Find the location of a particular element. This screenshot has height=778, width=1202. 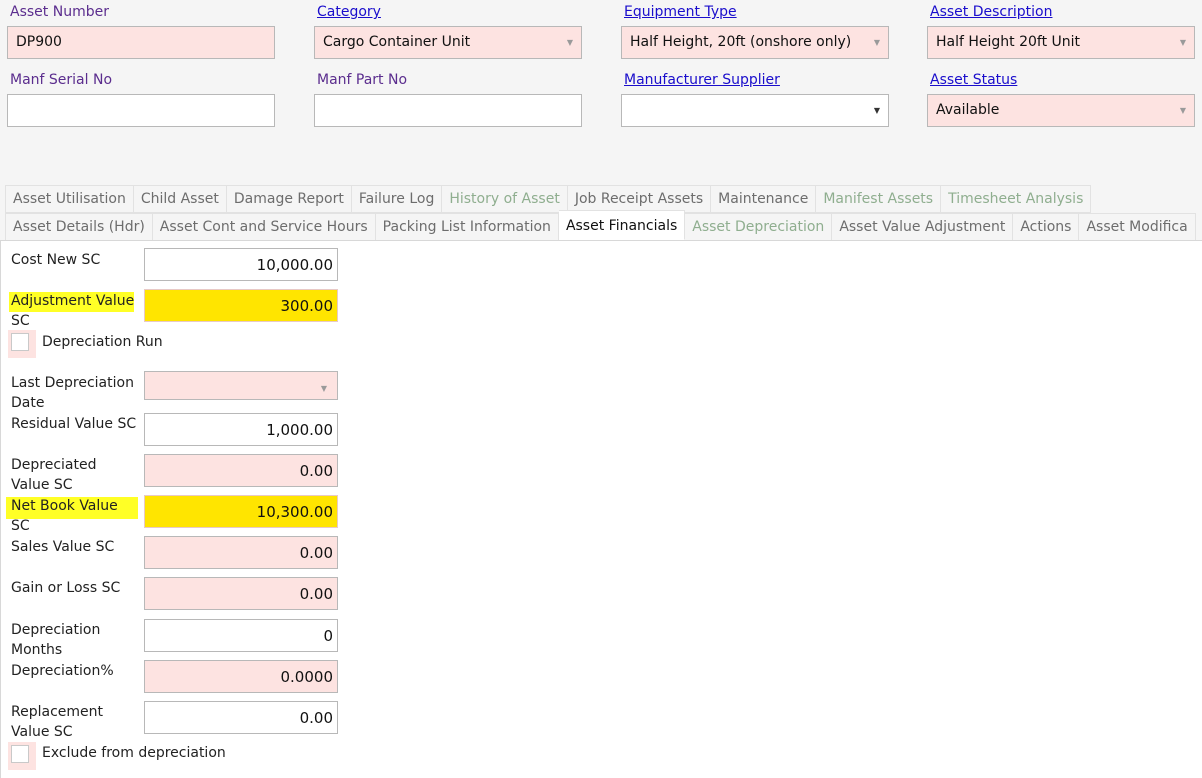

depreciation-months-label: Depreciation Months is located at coordinates (56, 640).